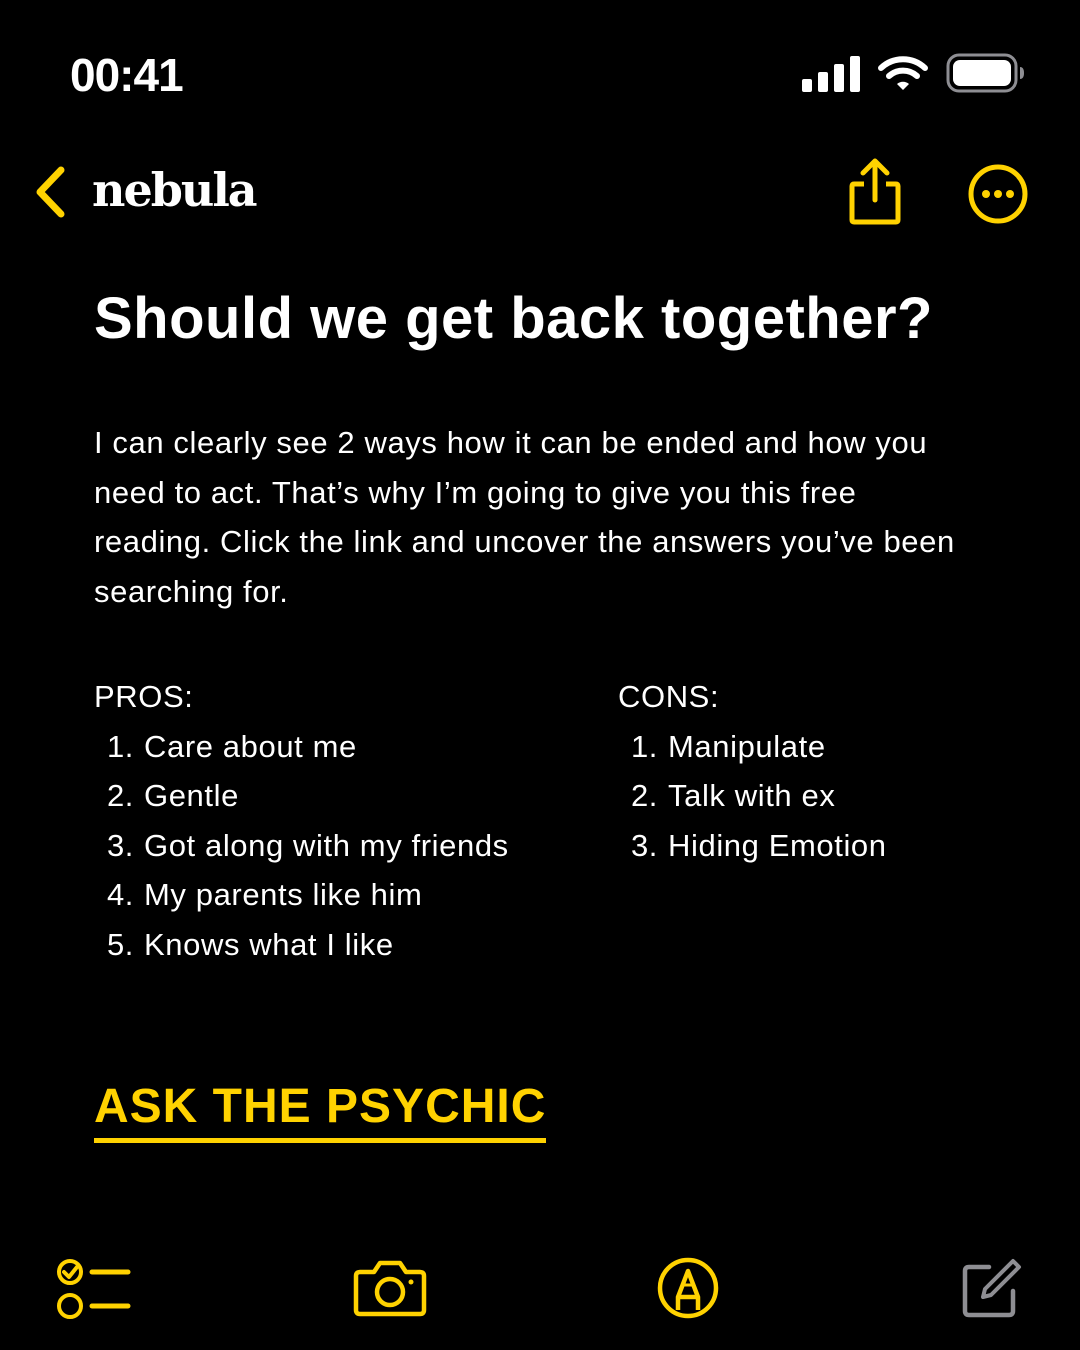 This screenshot has height=1350, width=1080. I want to click on share-icon, so click(875, 191).